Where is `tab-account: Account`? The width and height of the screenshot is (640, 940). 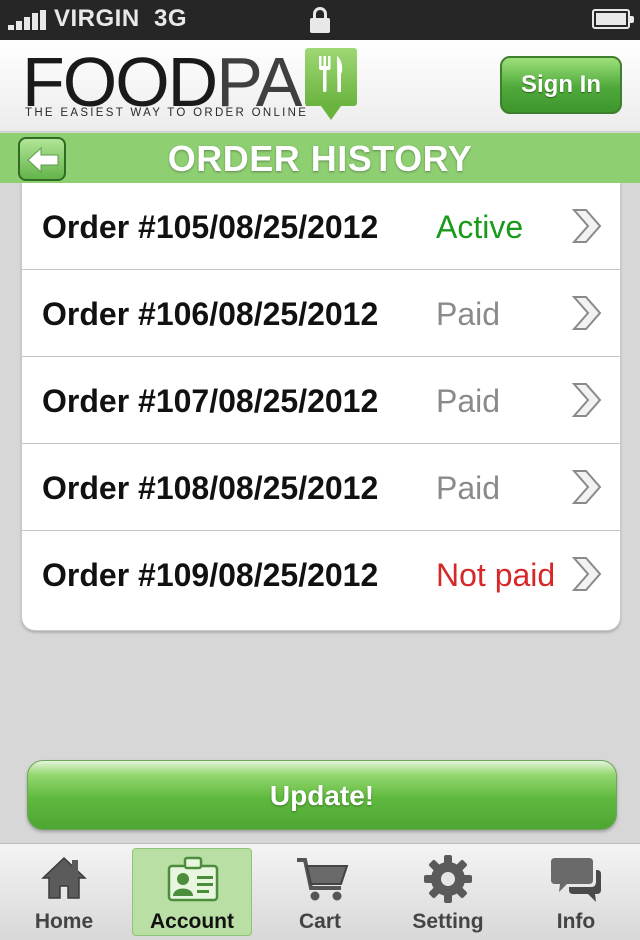 tab-account: Account is located at coordinates (192, 892).